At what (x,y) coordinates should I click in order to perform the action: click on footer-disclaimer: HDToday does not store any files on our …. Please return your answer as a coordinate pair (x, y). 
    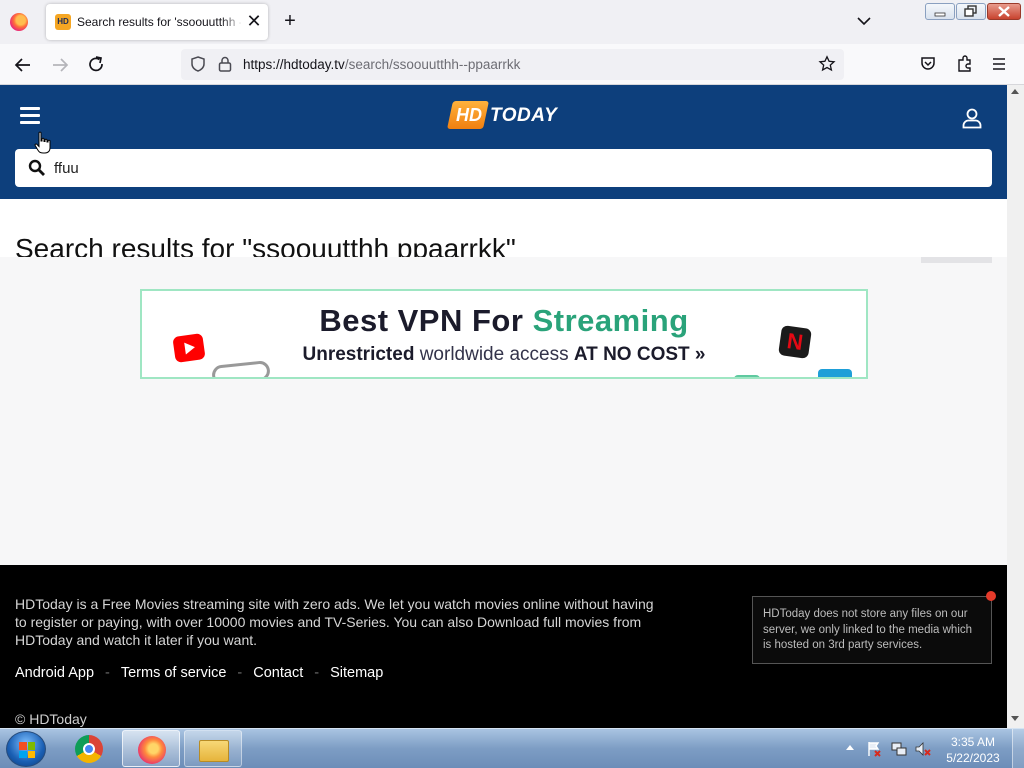
    Looking at the image, I should click on (872, 630).